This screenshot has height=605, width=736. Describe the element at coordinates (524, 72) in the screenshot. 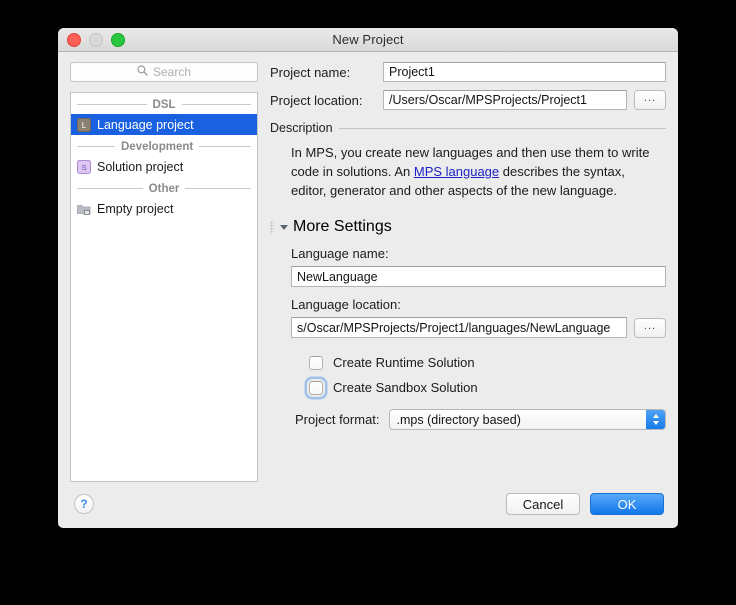

I see `project-name-input: Project1` at that location.